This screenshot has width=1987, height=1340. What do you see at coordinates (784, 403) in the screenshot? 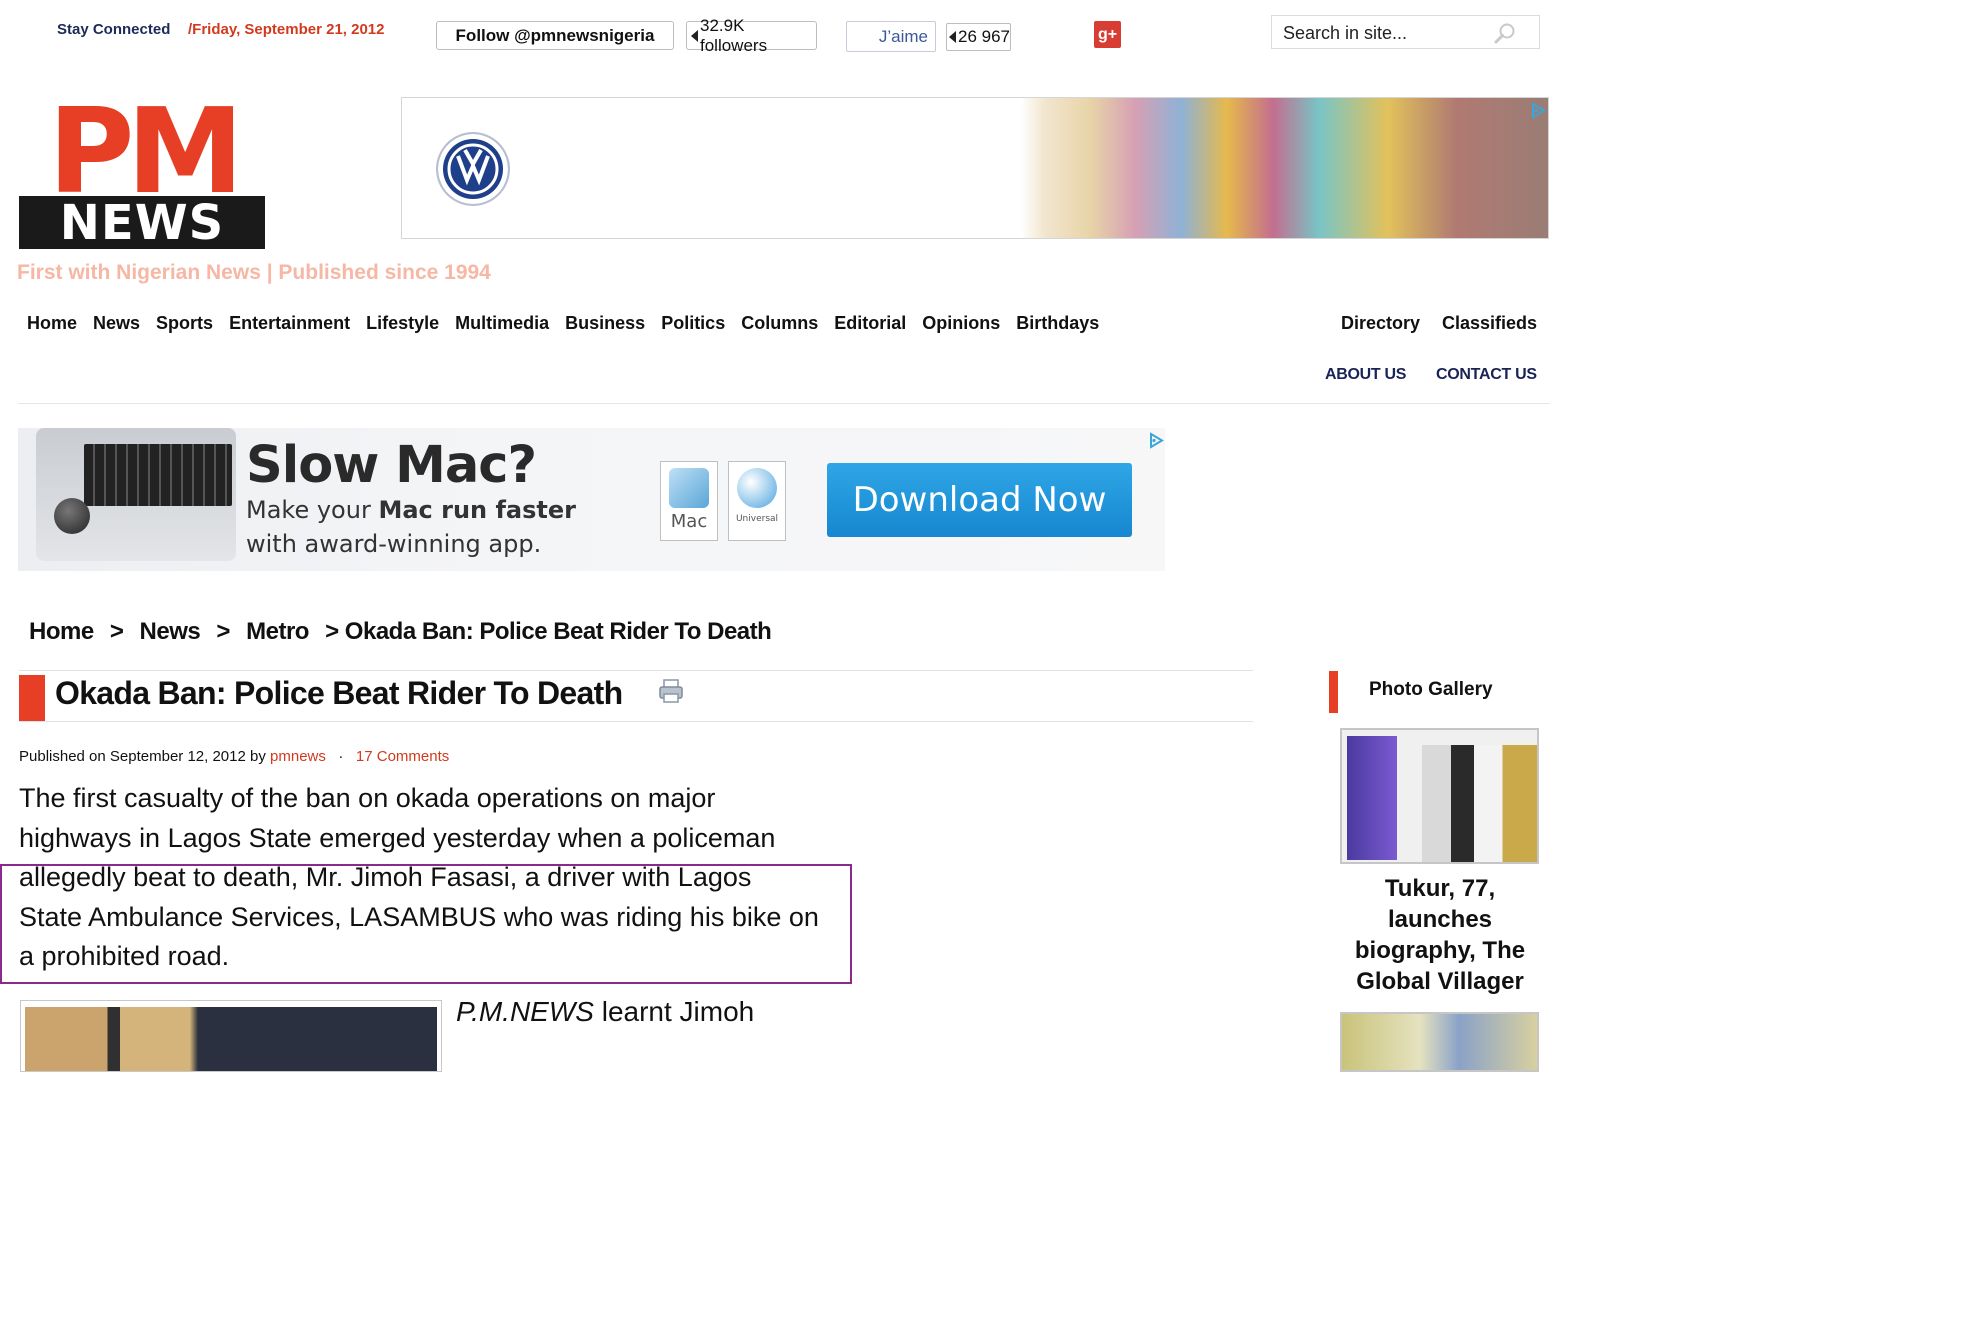
I see `nav-divider` at bounding box center [784, 403].